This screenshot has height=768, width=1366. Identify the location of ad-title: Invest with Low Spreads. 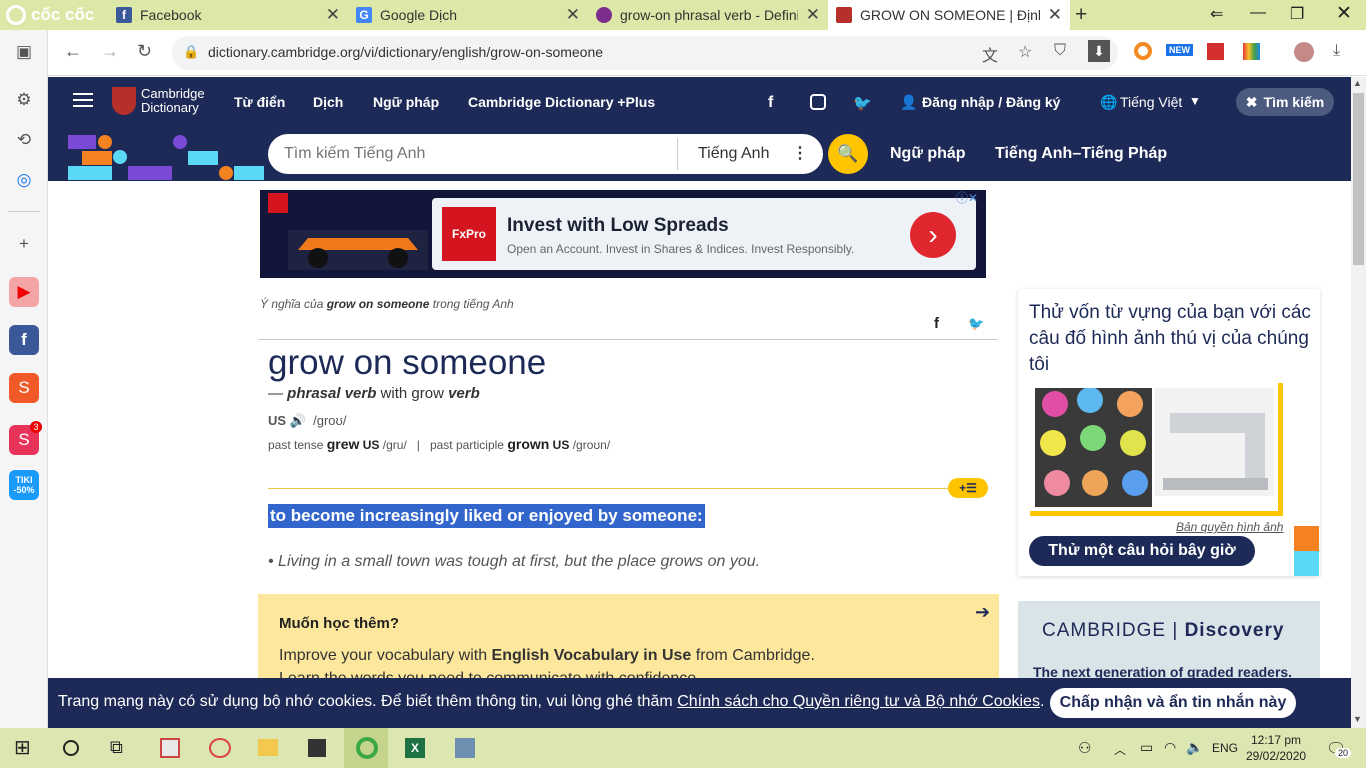
(618, 226).